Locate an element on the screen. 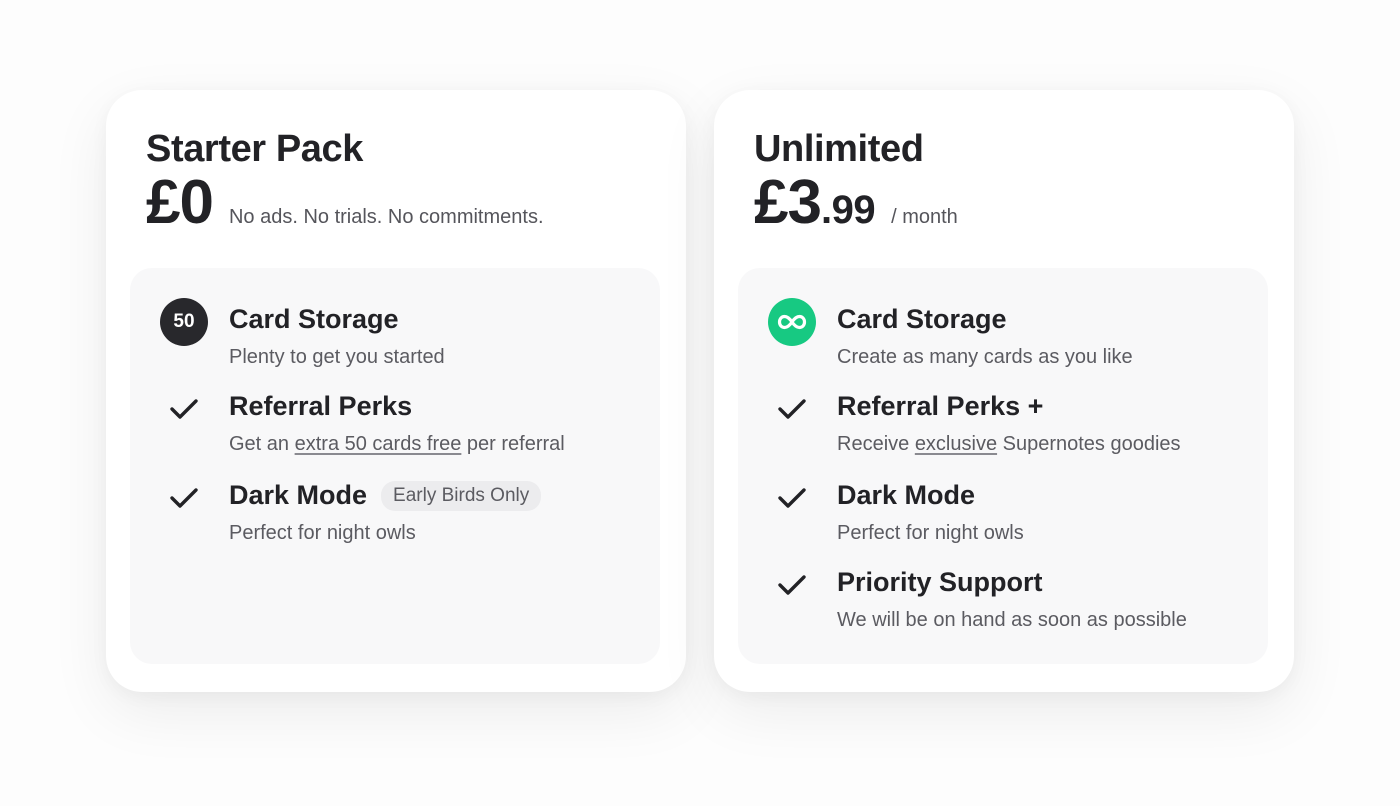 The width and height of the screenshot is (1400, 806). desc-text: Get an is located at coordinates (262, 444).